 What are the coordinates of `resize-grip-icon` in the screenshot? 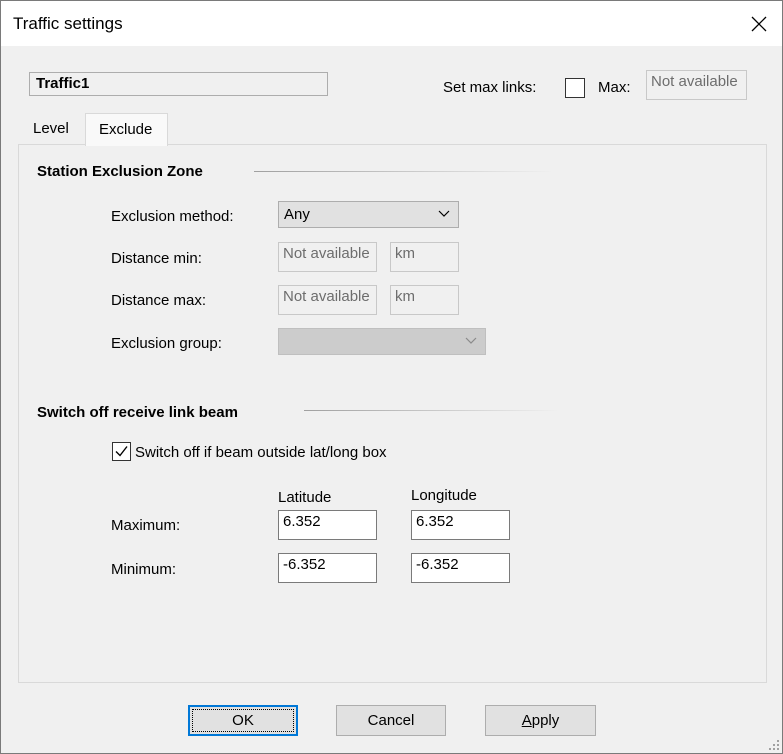 It's located at (774, 745).